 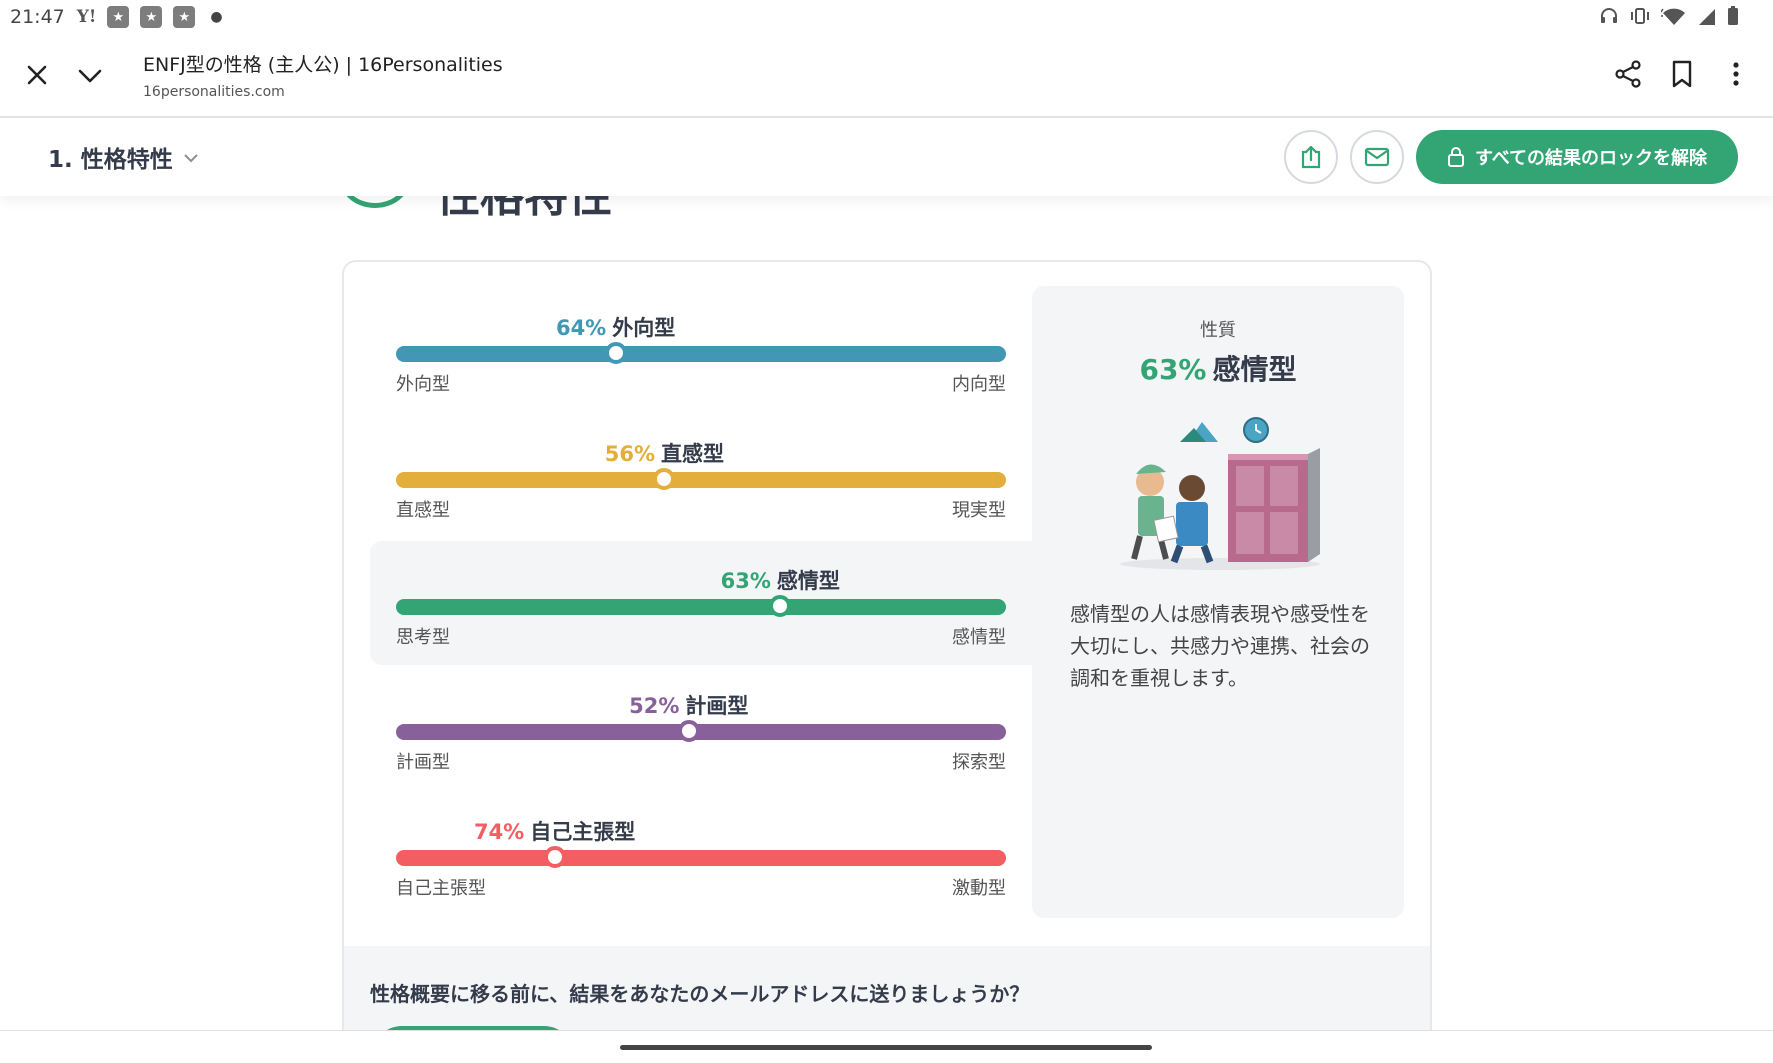 I want to click on trait-row-identity: 74% 自己主張型 自己主張型 激動型, so click(x=689, y=832).